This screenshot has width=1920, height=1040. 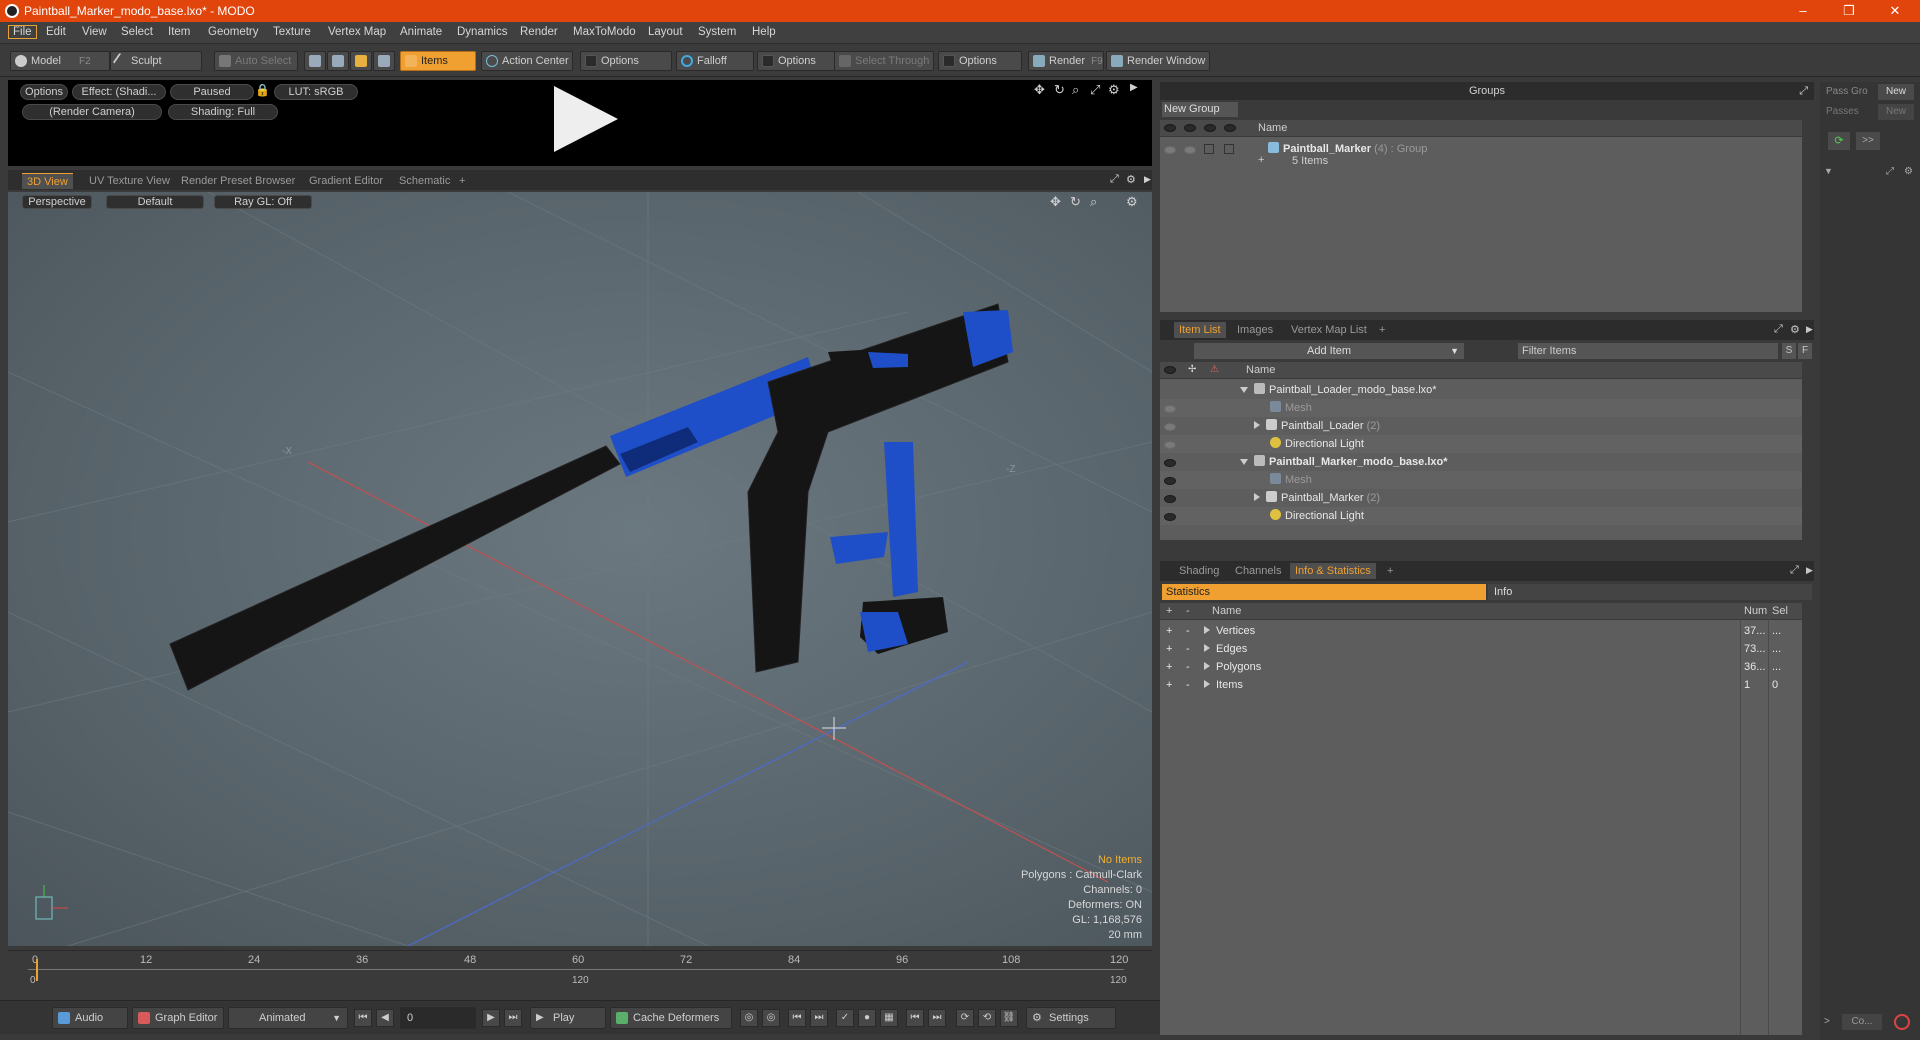 I want to click on list-item: Paintball_Loader_modo_base.lxo*, so click(x=1481, y=390).